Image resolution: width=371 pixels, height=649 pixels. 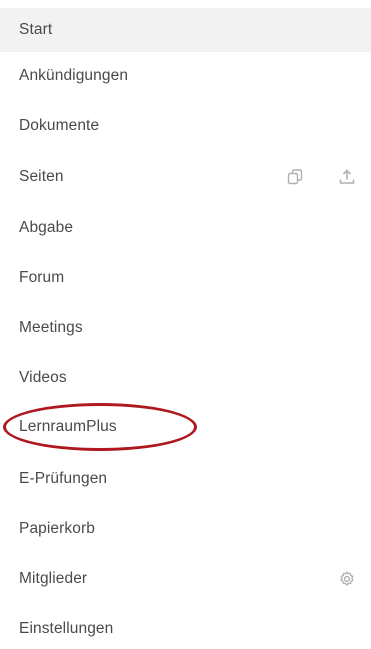 I want to click on nav-item-e-pruefungen: E-Prüfungen, so click(x=185, y=479).